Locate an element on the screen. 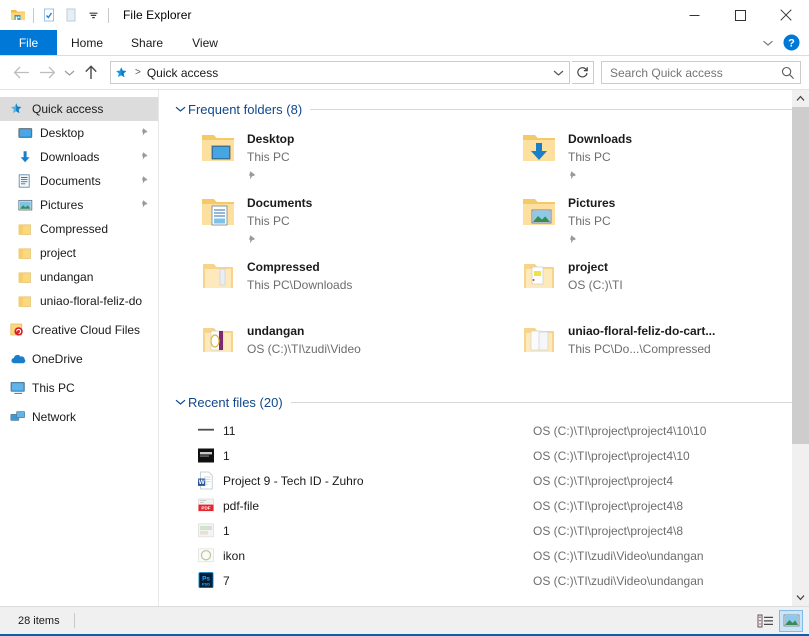  list-item: 1 OS (C:)\TI\project\project4\8 is located at coordinates (488, 530).